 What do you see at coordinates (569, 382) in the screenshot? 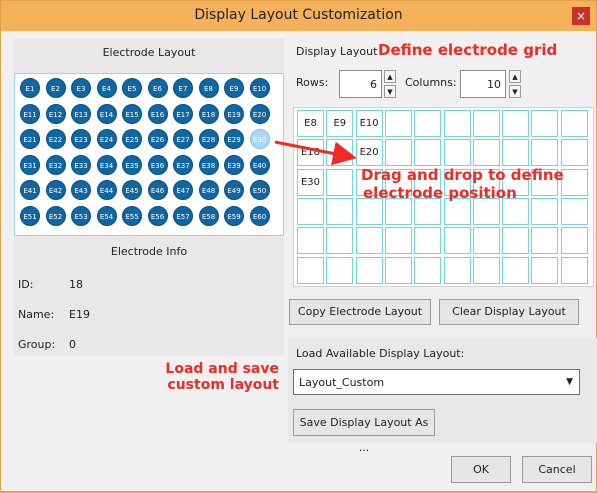
I see `chevron-down-icon: ▼` at bounding box center [569, 382].